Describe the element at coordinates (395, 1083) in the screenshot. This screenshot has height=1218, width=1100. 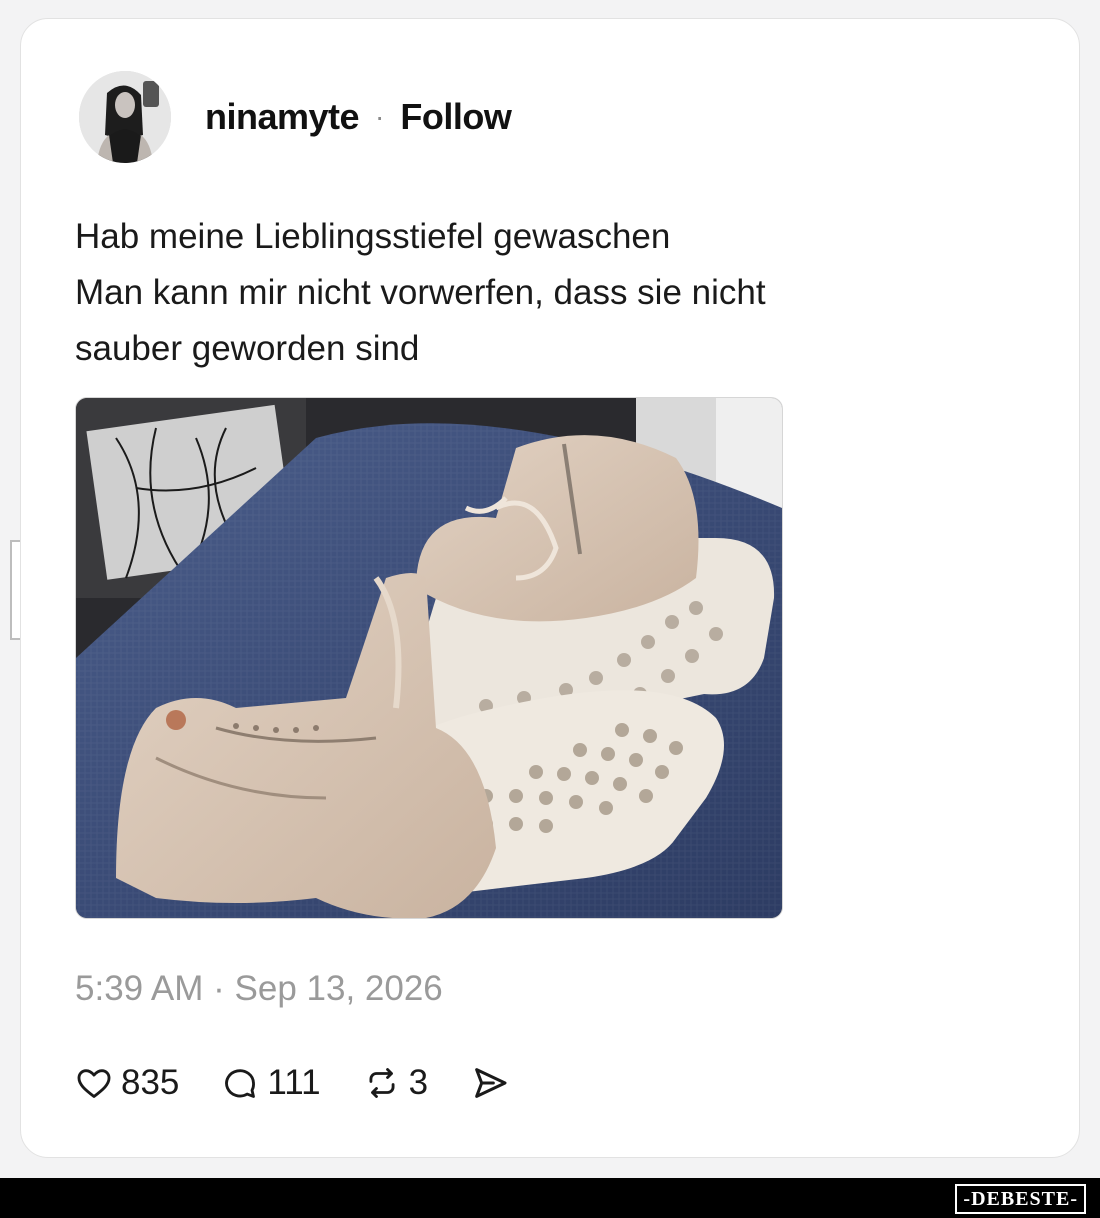
I see `repost-button: 3` at that location.